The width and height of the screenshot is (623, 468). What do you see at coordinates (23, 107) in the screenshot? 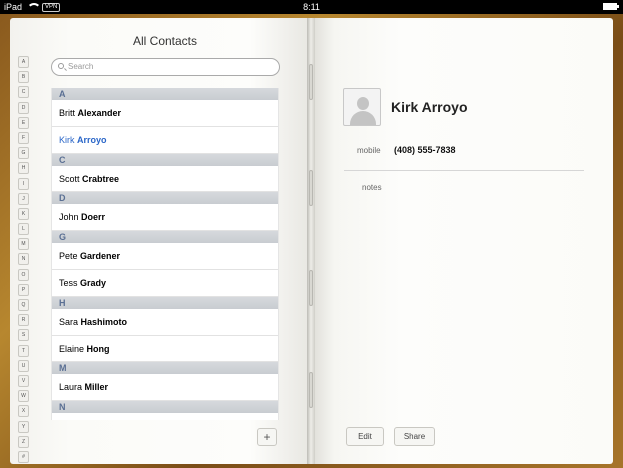
I see `index-letter-tab: D` at bounding box center [23, 107].